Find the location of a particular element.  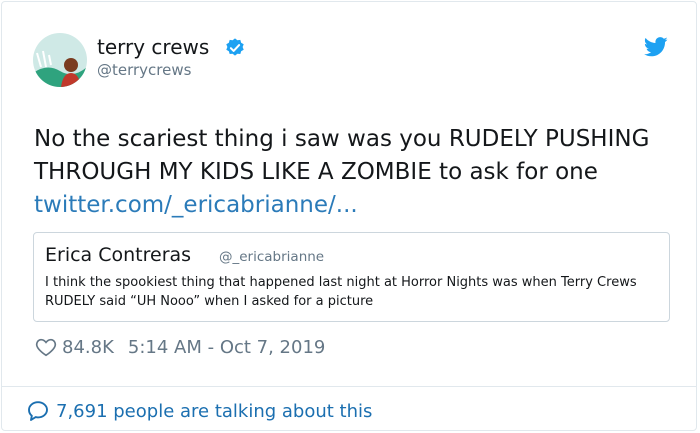

author-handle: @terrycrews is located at coordinates (144, 70).